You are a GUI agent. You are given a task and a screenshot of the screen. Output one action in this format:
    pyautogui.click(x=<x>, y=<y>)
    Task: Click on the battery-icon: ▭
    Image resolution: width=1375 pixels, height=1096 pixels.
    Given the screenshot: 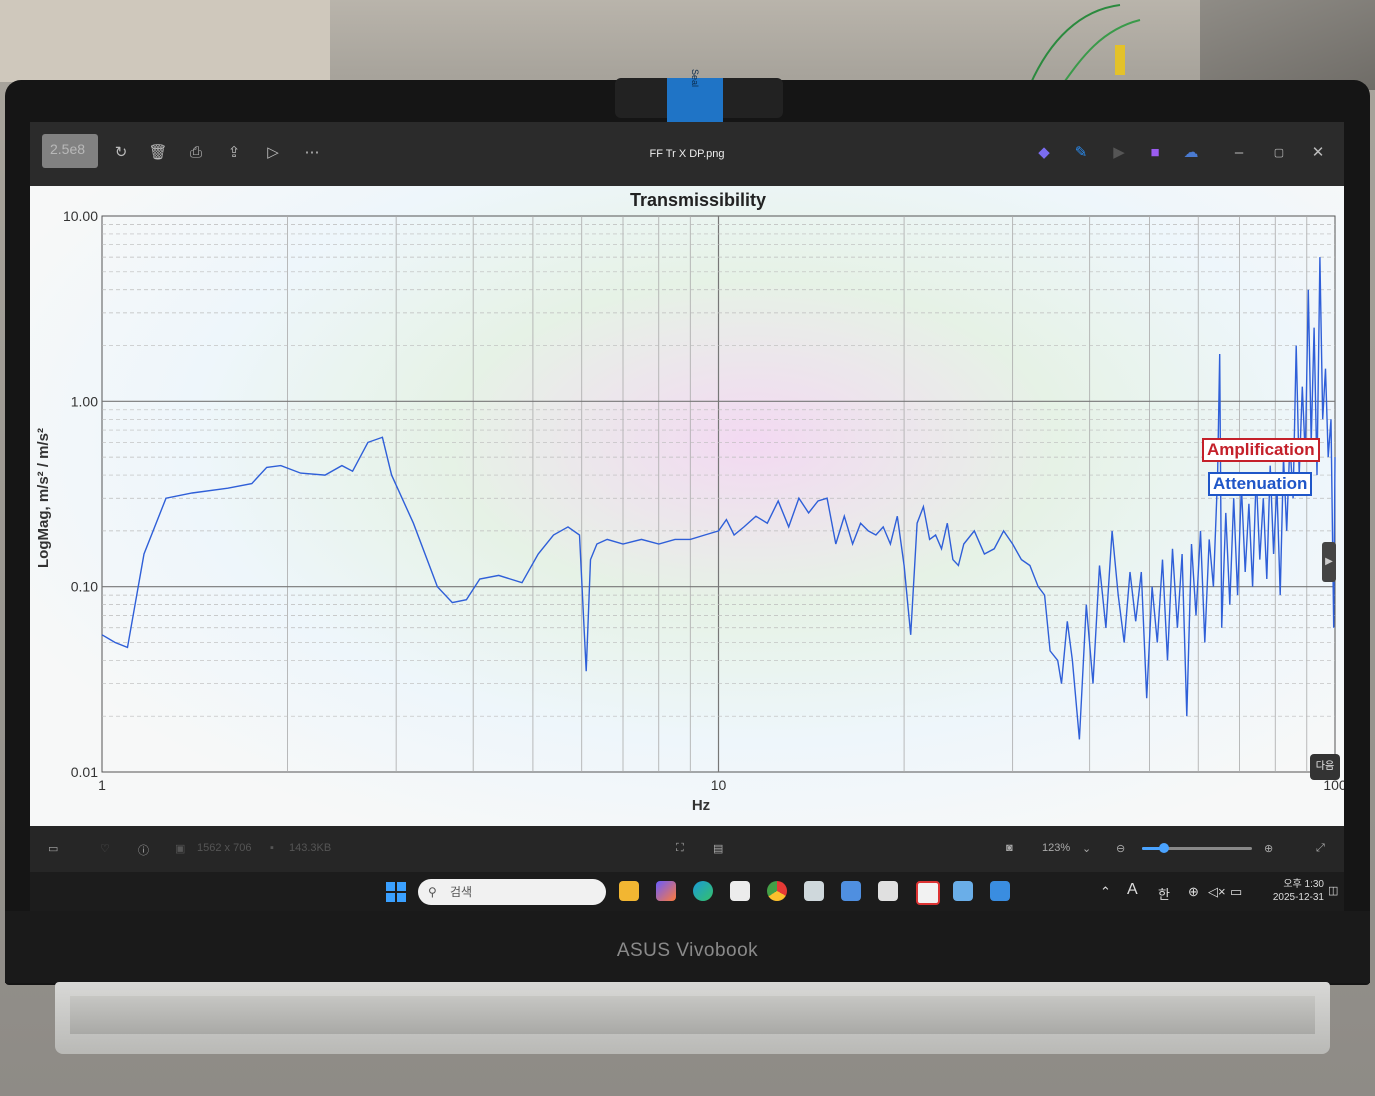 What is the action you would take?
    pyautogui.click(x=1236, y=892)
    